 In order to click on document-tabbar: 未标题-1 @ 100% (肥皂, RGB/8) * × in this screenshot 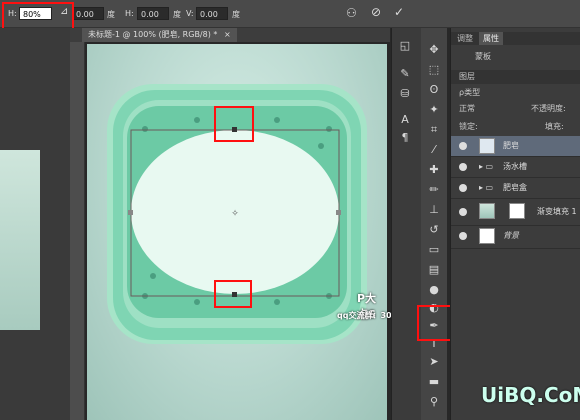, I will do `click(230, 35)`.